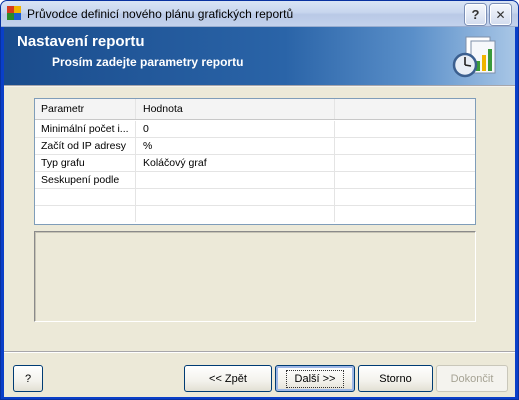  Describe the element at coordinates (148, 62) in the screenshot. I see `banner-subtitle: Prosím zadejte parametry reportu` at that location.